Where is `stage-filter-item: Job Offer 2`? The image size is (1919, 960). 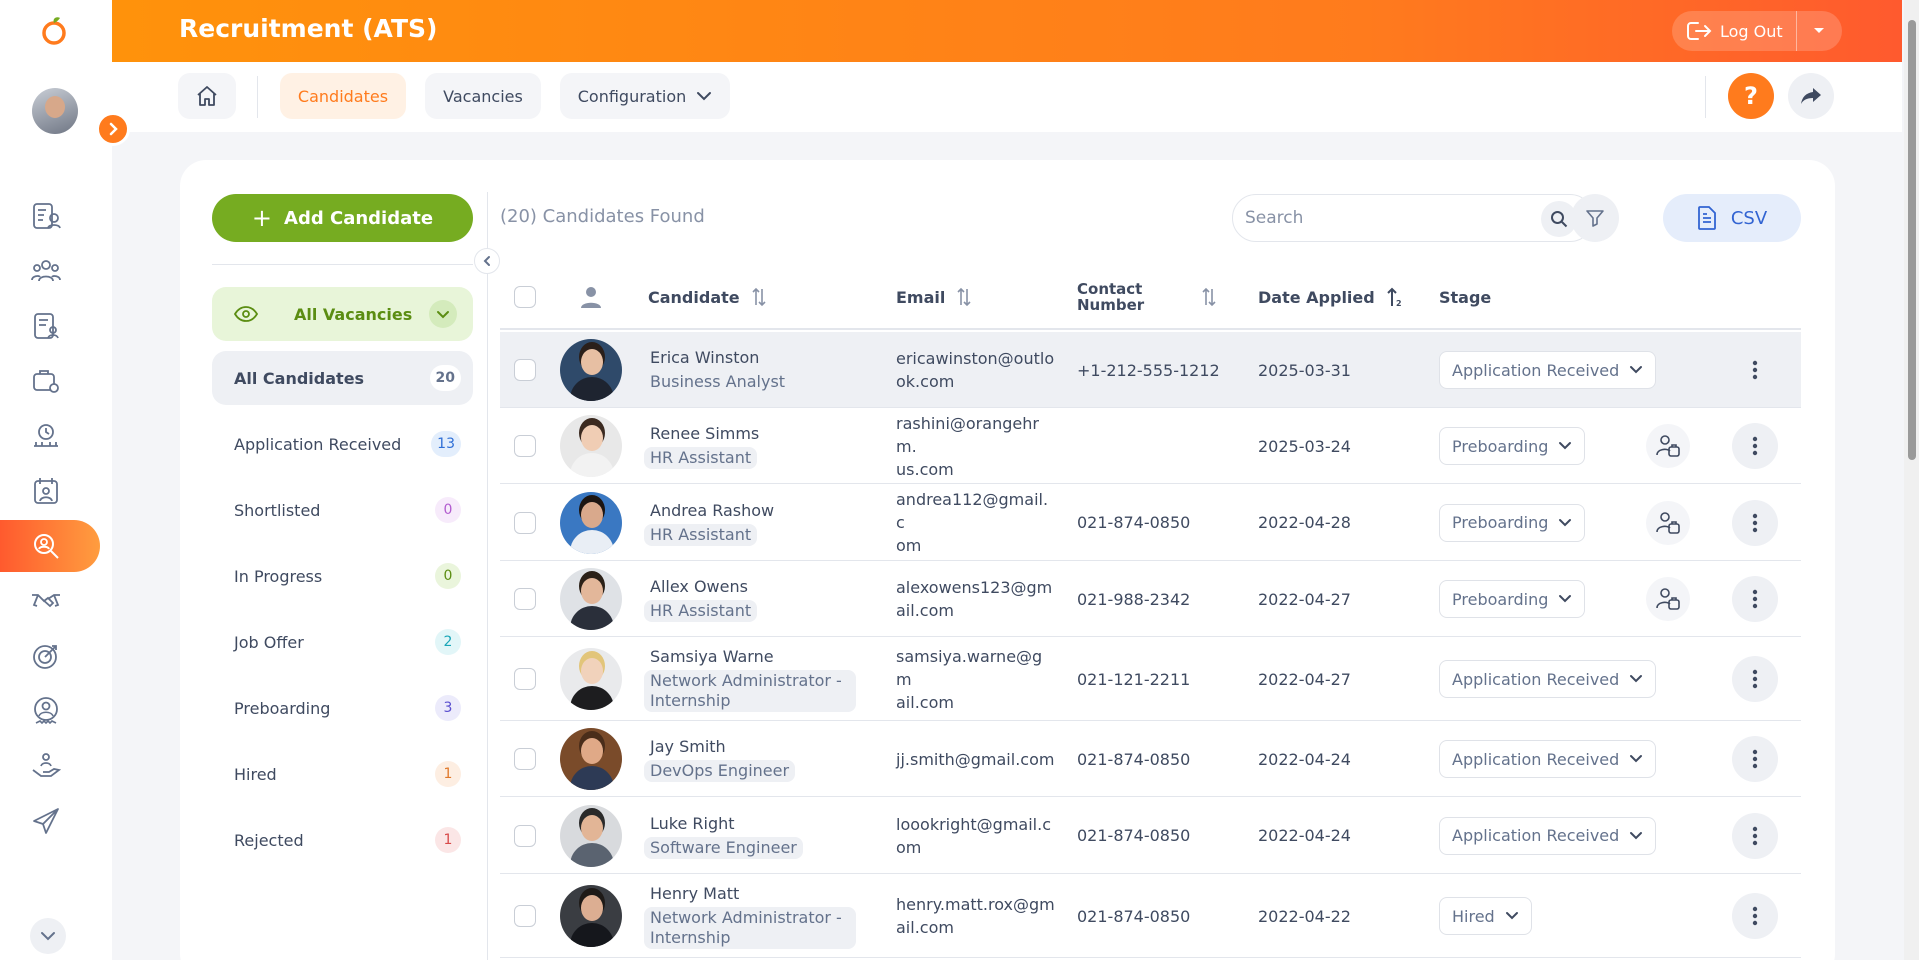 stage-filter-item: Job Offer 2 is located at coordinates (342, 642).